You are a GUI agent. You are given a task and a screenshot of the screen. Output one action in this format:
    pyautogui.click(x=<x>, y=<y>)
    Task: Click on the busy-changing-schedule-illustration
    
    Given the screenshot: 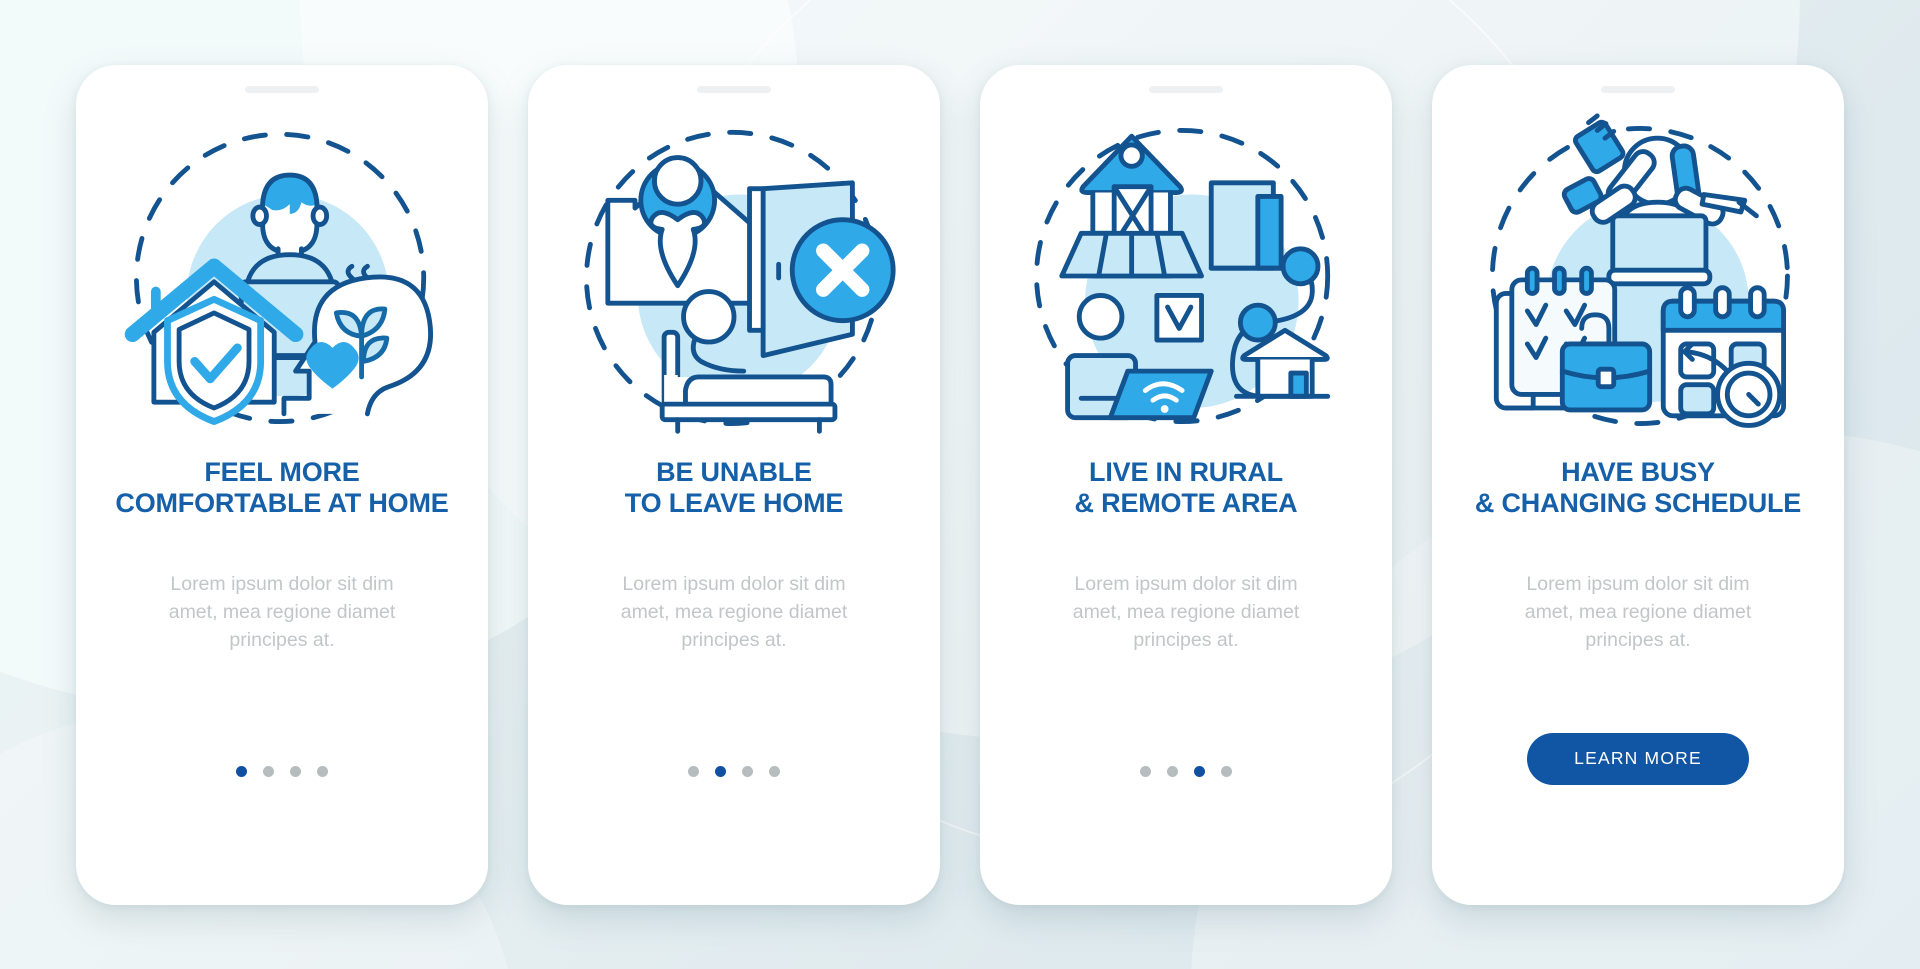 What is the action you would take?
    pyautogui.click(x=1638, y=276)
    